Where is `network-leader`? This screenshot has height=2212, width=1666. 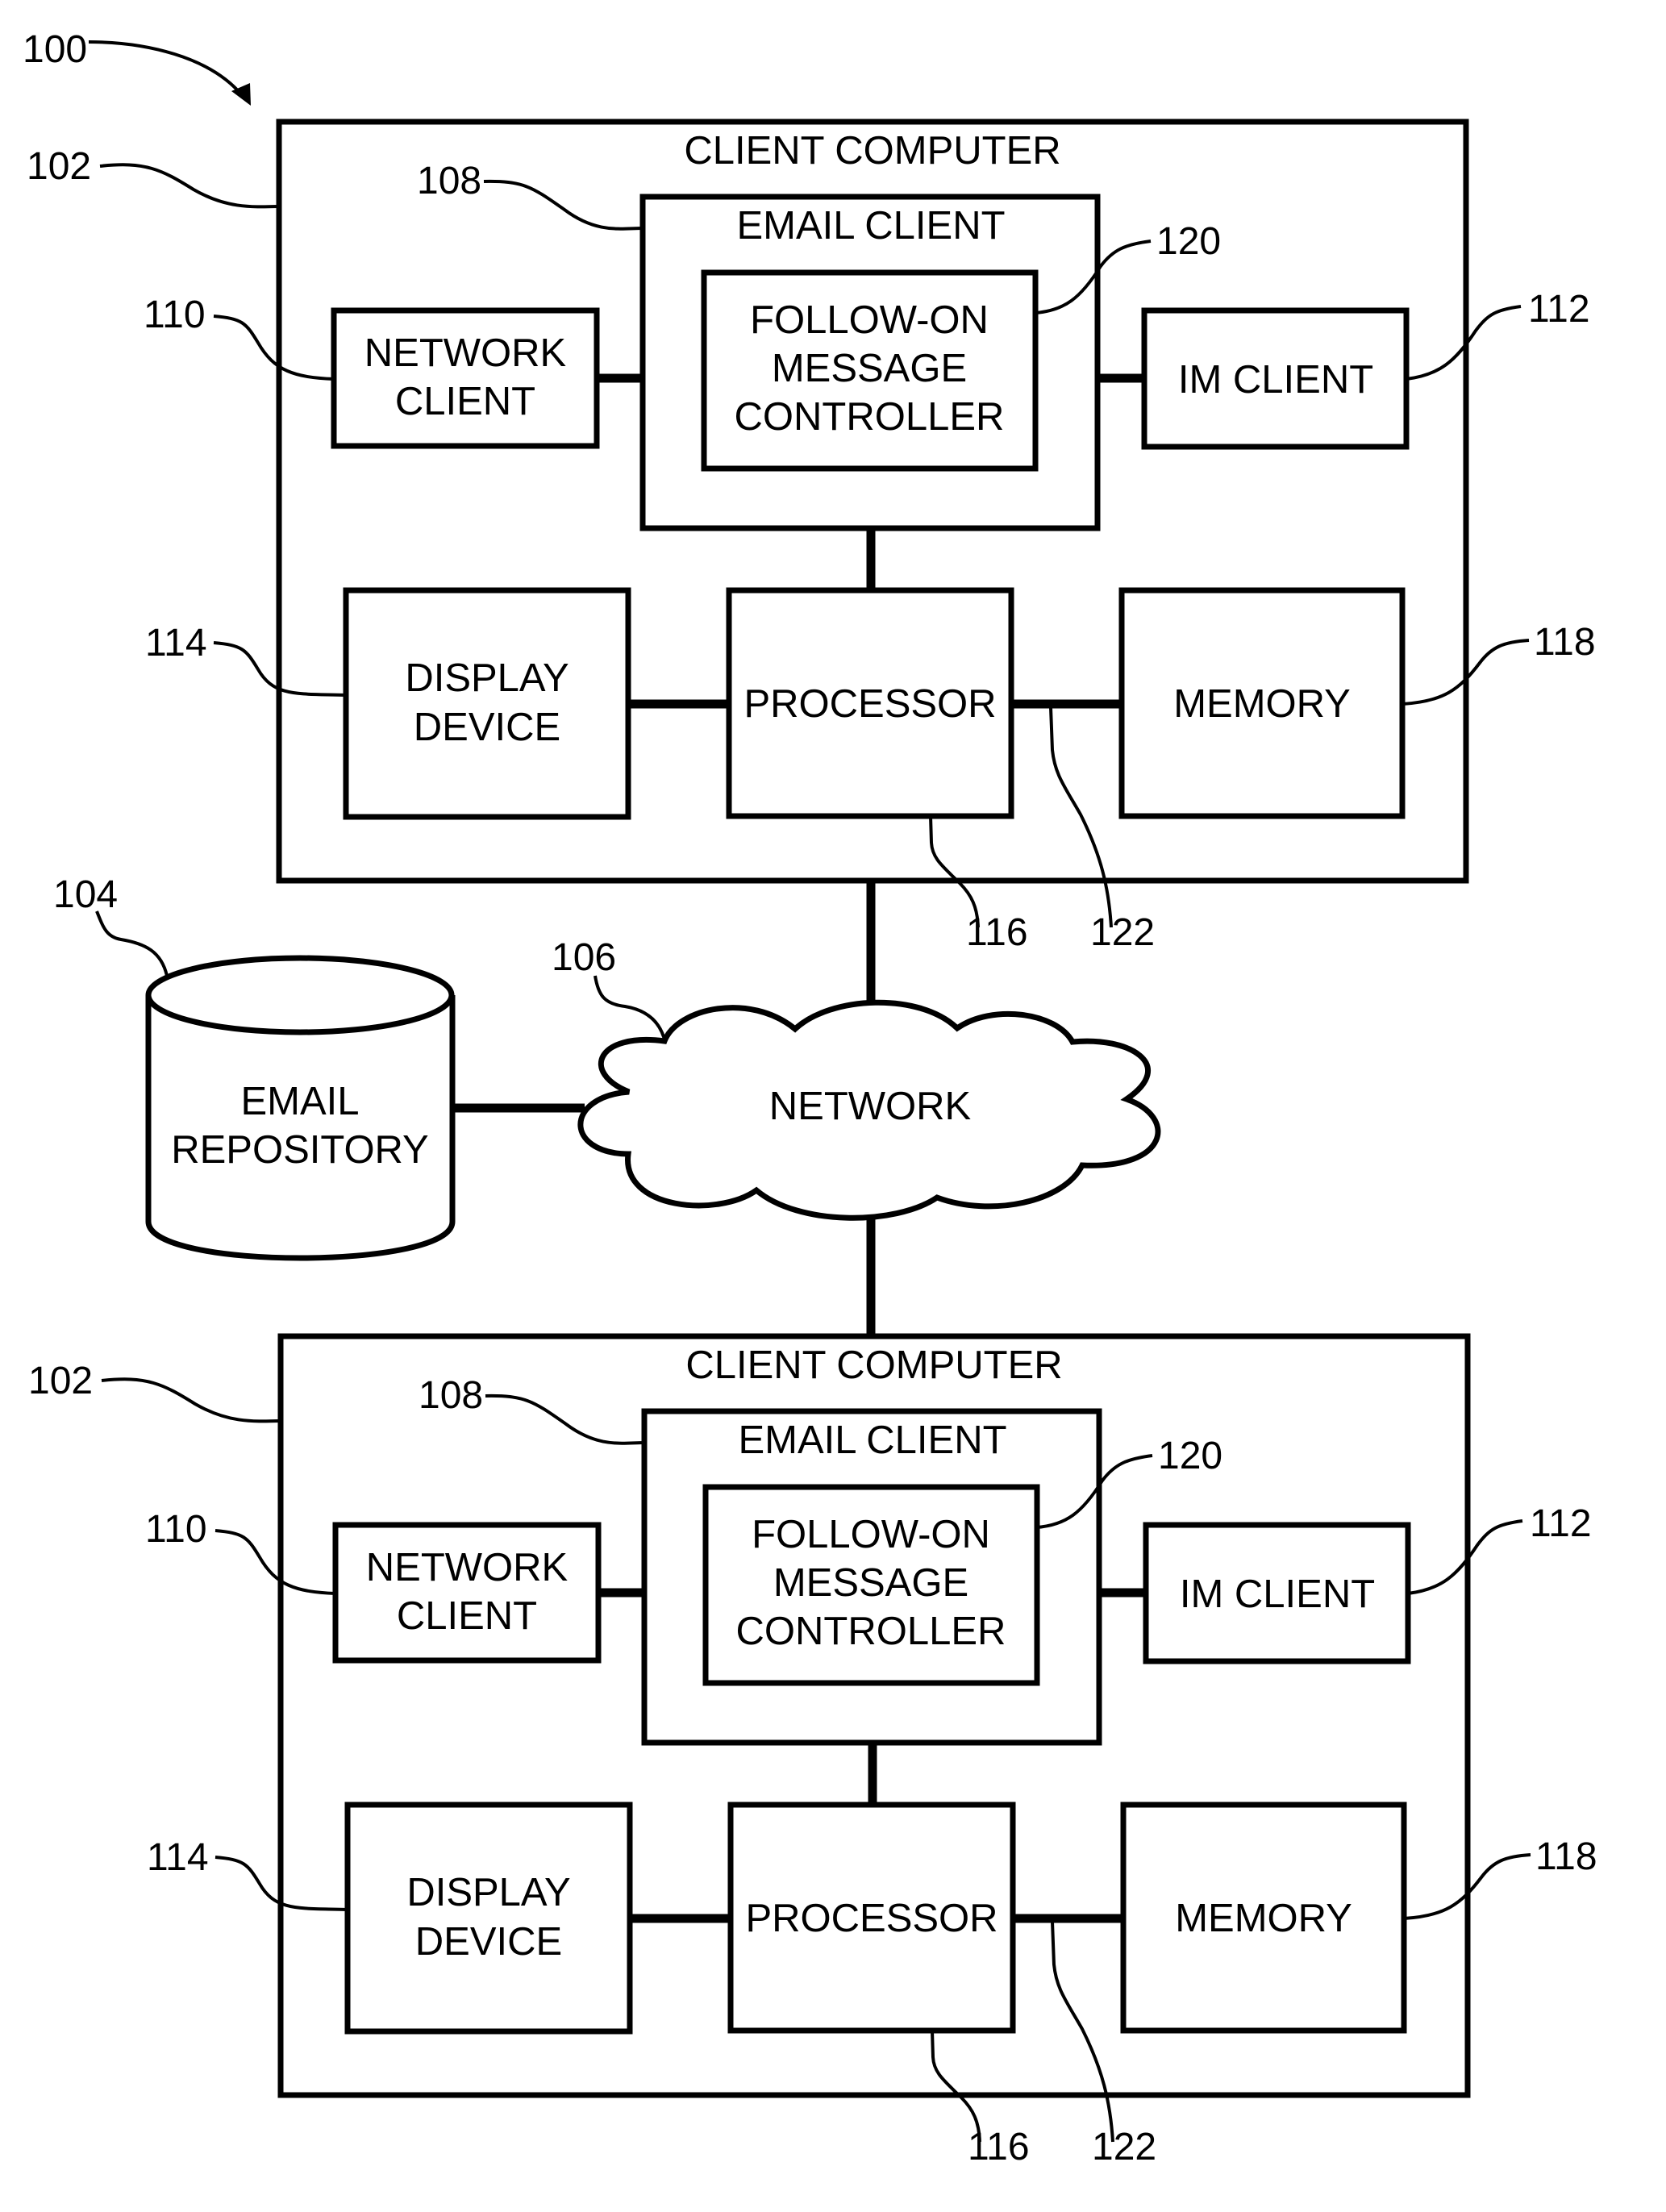 network-leader is located at coordinates (630, 1009).